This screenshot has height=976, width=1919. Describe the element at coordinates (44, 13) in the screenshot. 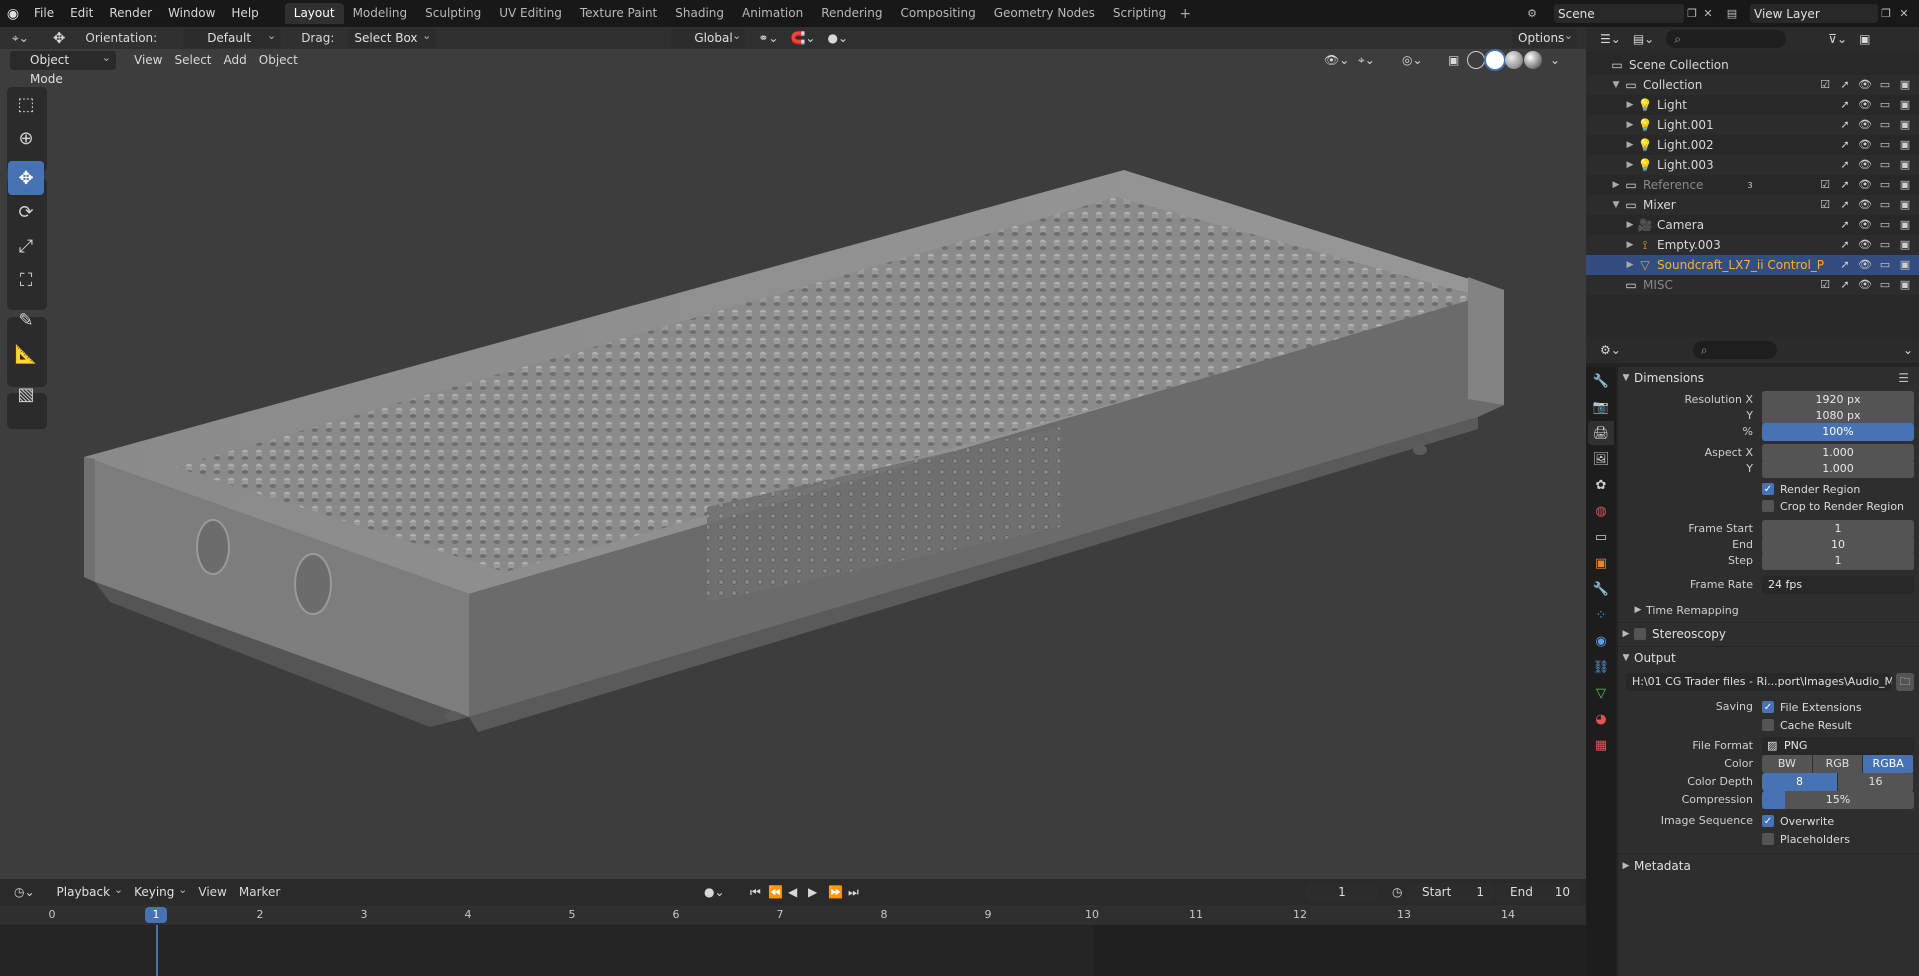

I see `menu-file: File` at that location.